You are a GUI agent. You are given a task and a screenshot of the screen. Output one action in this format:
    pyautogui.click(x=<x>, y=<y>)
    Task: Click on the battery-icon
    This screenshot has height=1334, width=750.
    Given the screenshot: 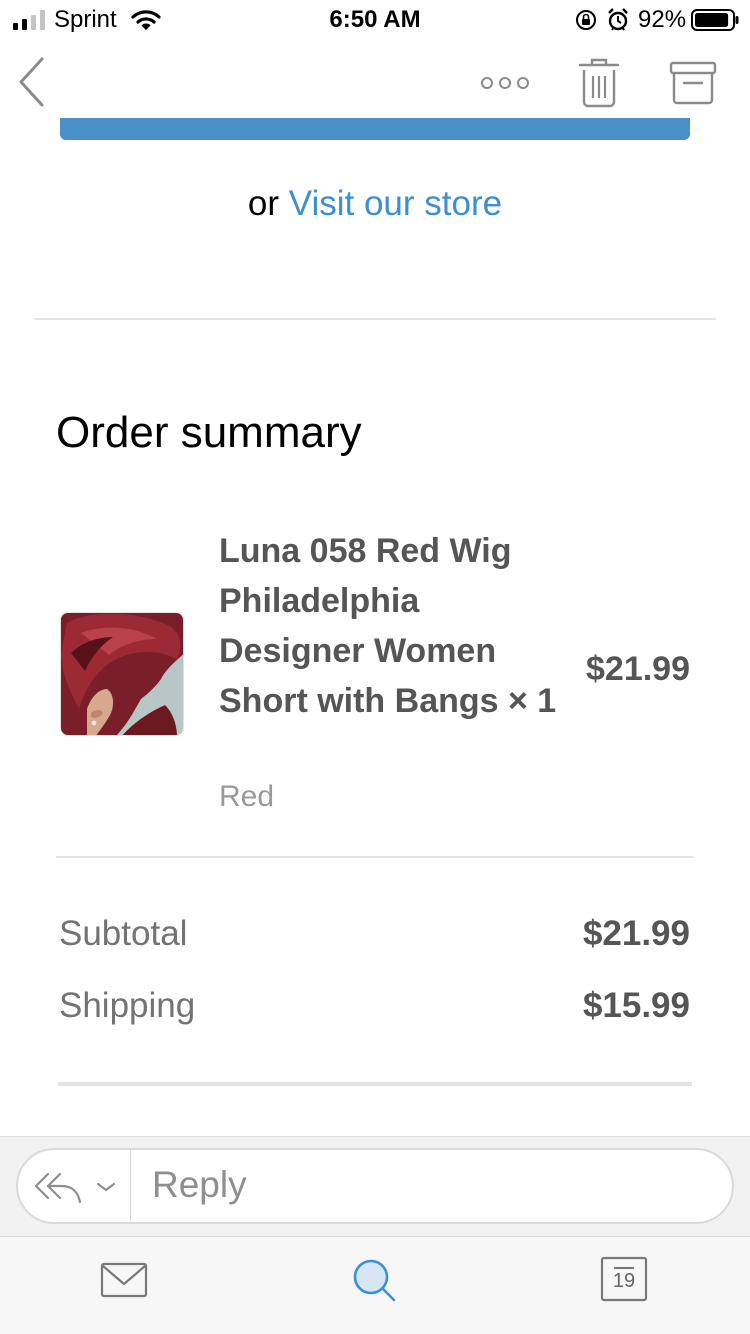 What is the action you would take?
    pyautogui.click(x=715, y=20)
    